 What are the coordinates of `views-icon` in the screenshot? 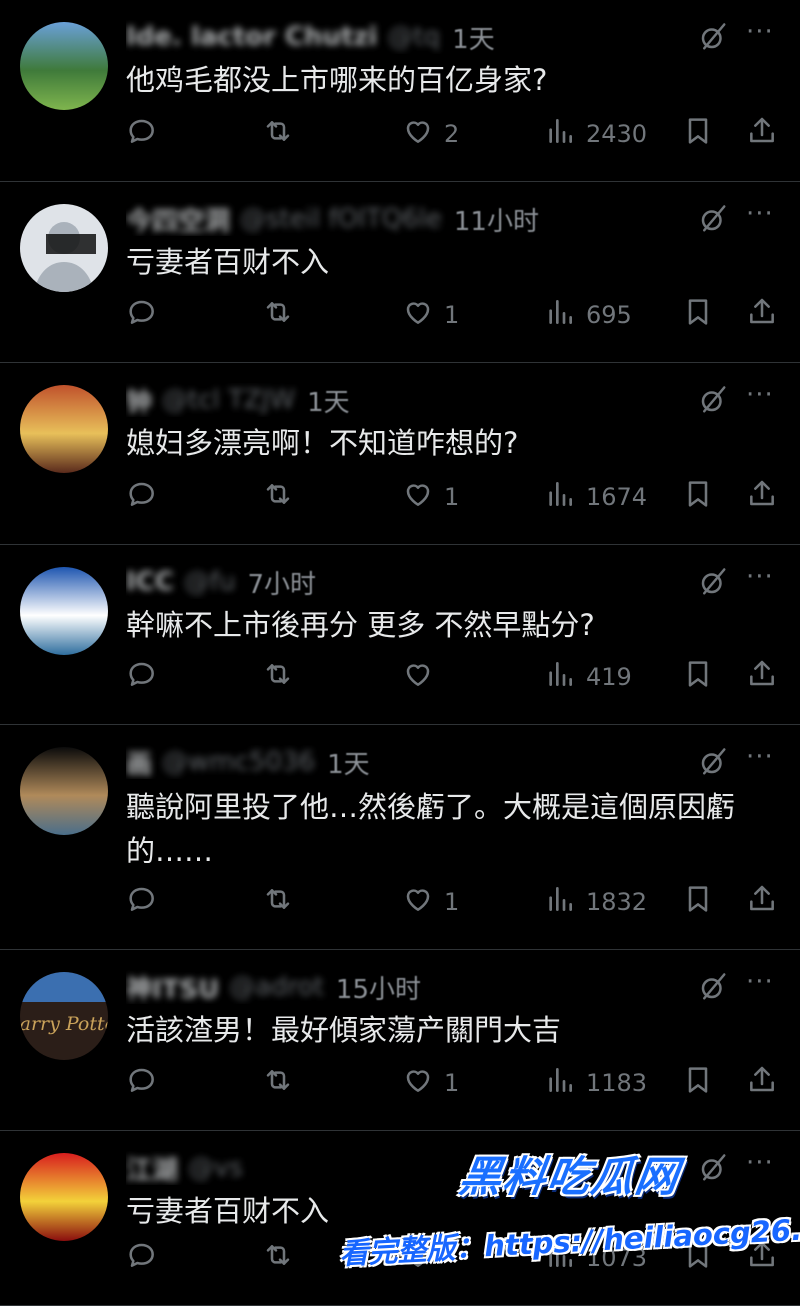 It's located at (560, 1083).